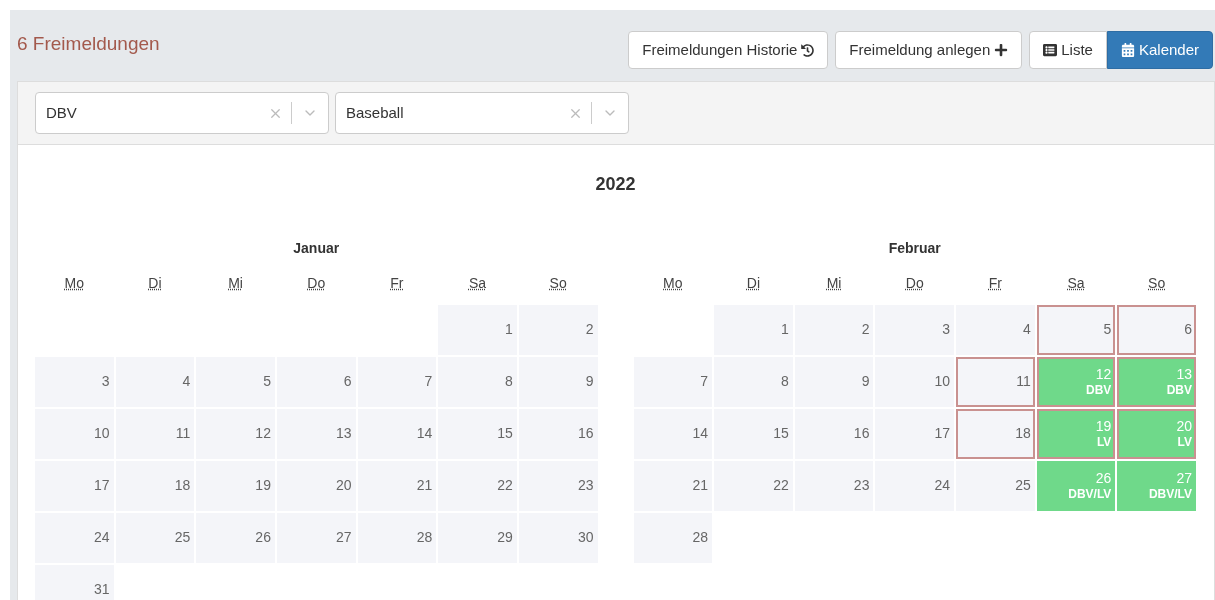  Describe the element at coordinates (316, 486) in the screenshot. I see `calendar-day: 20` at that location.